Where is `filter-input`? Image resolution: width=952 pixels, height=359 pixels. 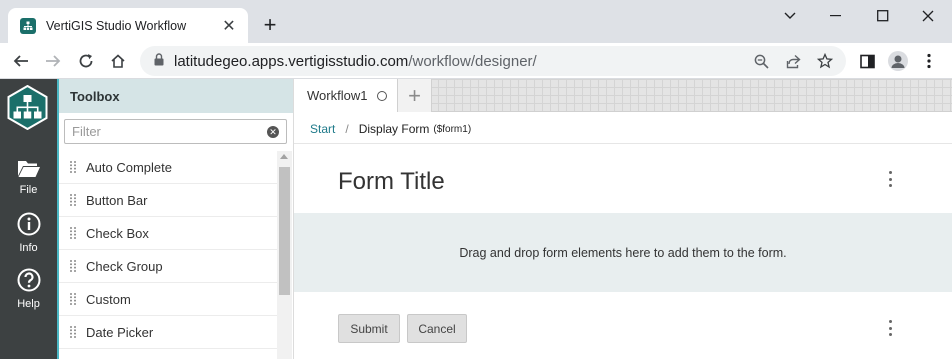
filter-input is located at coordinates (166, 131).